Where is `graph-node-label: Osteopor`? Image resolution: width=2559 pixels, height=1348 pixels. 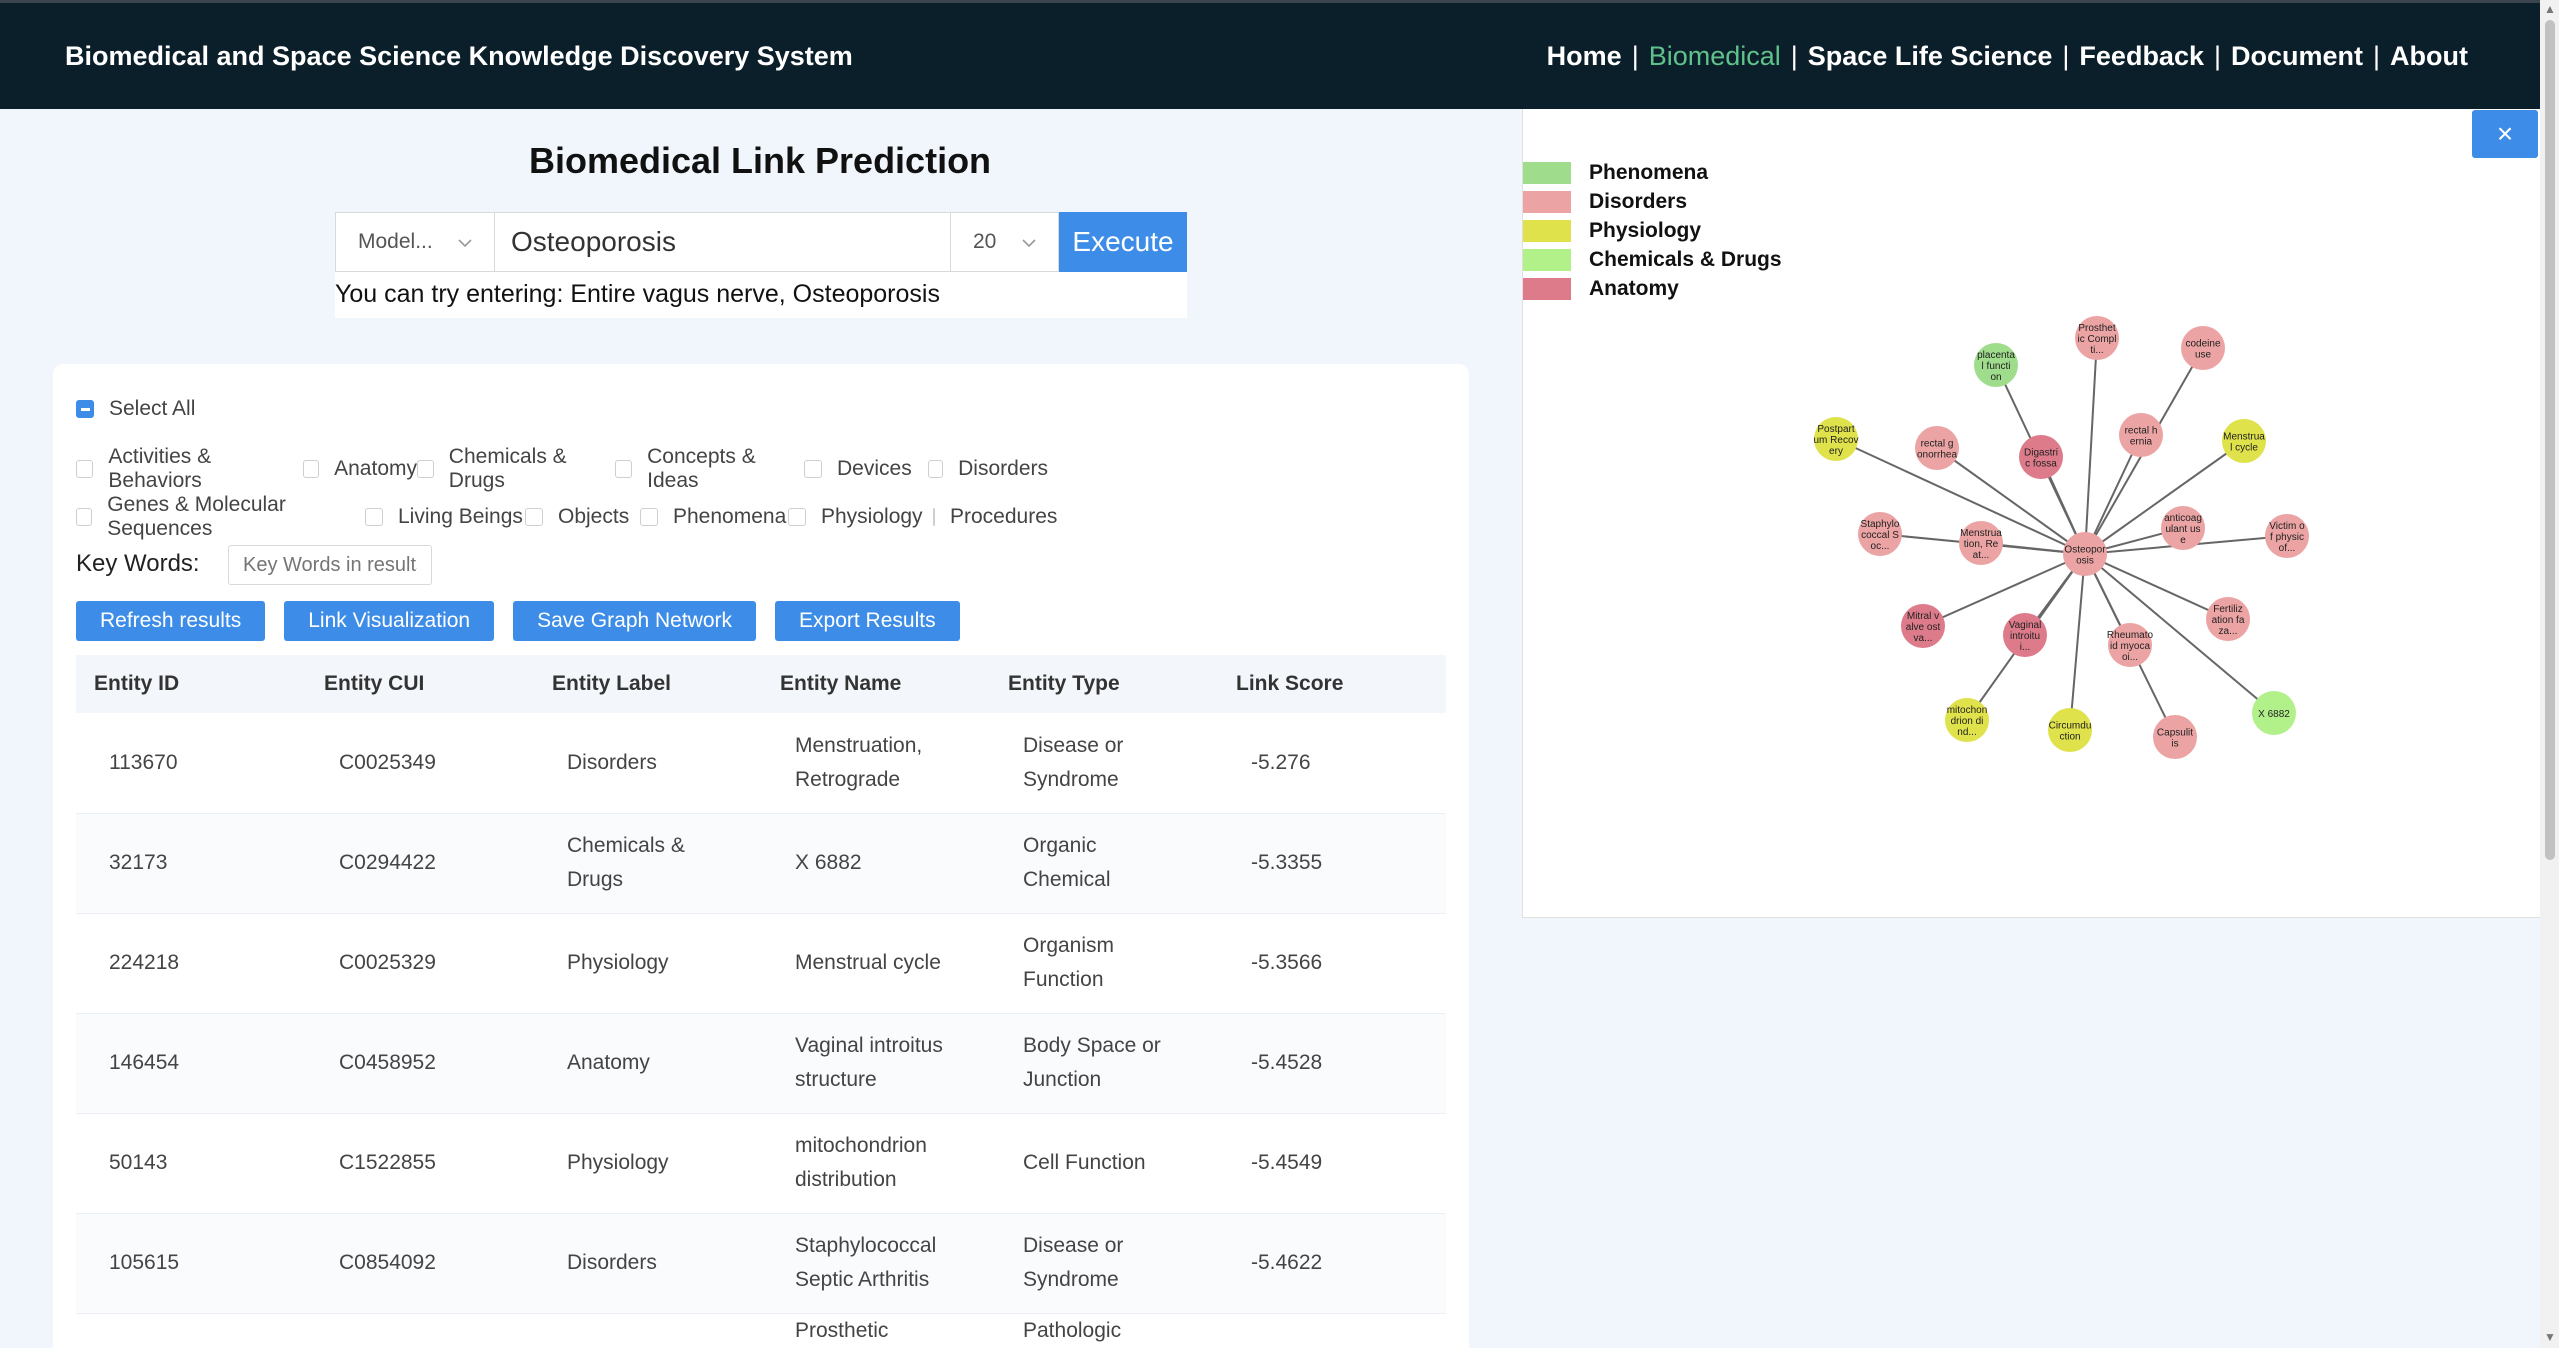 graph-node-label: Osteopor is located at coordinates (2085, 550).